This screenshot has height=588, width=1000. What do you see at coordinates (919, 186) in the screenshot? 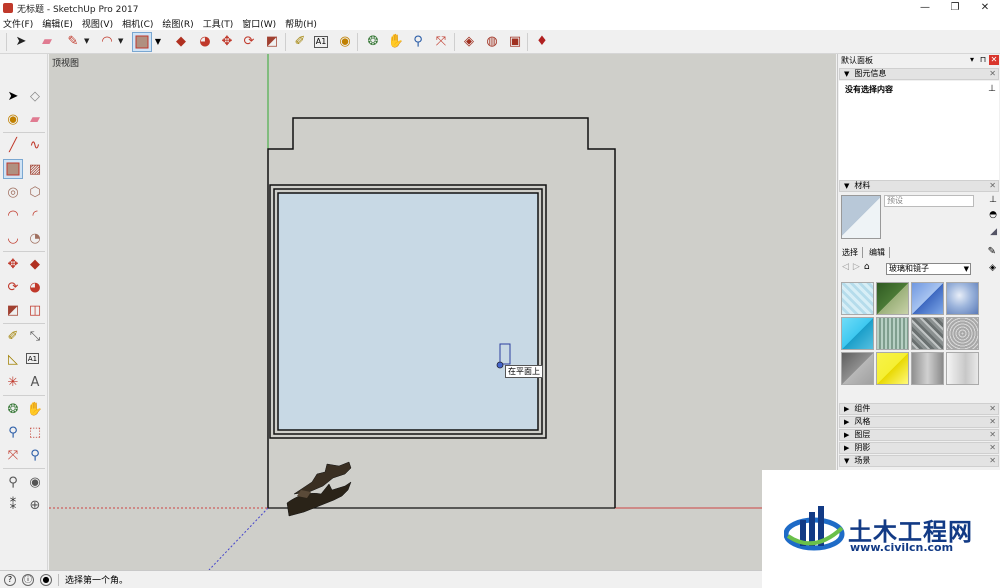
I see `materials-header: ▼ 材料 ✕` at bounding box center [919, 186].